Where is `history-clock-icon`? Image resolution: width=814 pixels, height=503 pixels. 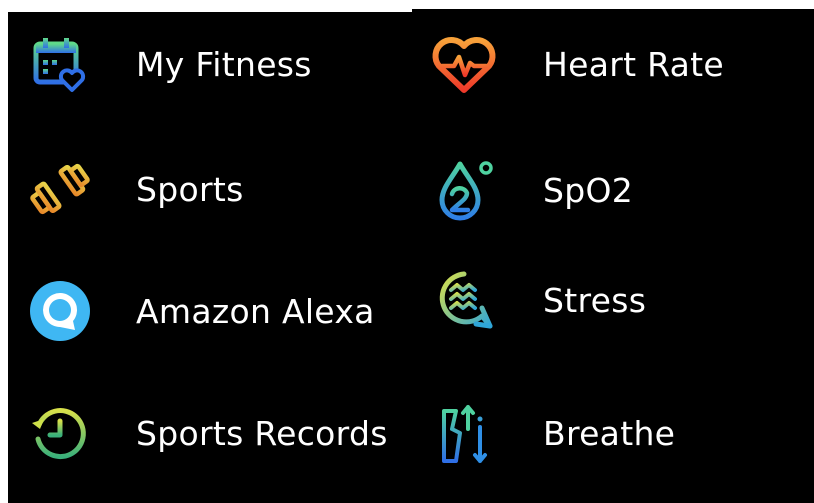
history-clock-icon is located at coordinates (60, 433).